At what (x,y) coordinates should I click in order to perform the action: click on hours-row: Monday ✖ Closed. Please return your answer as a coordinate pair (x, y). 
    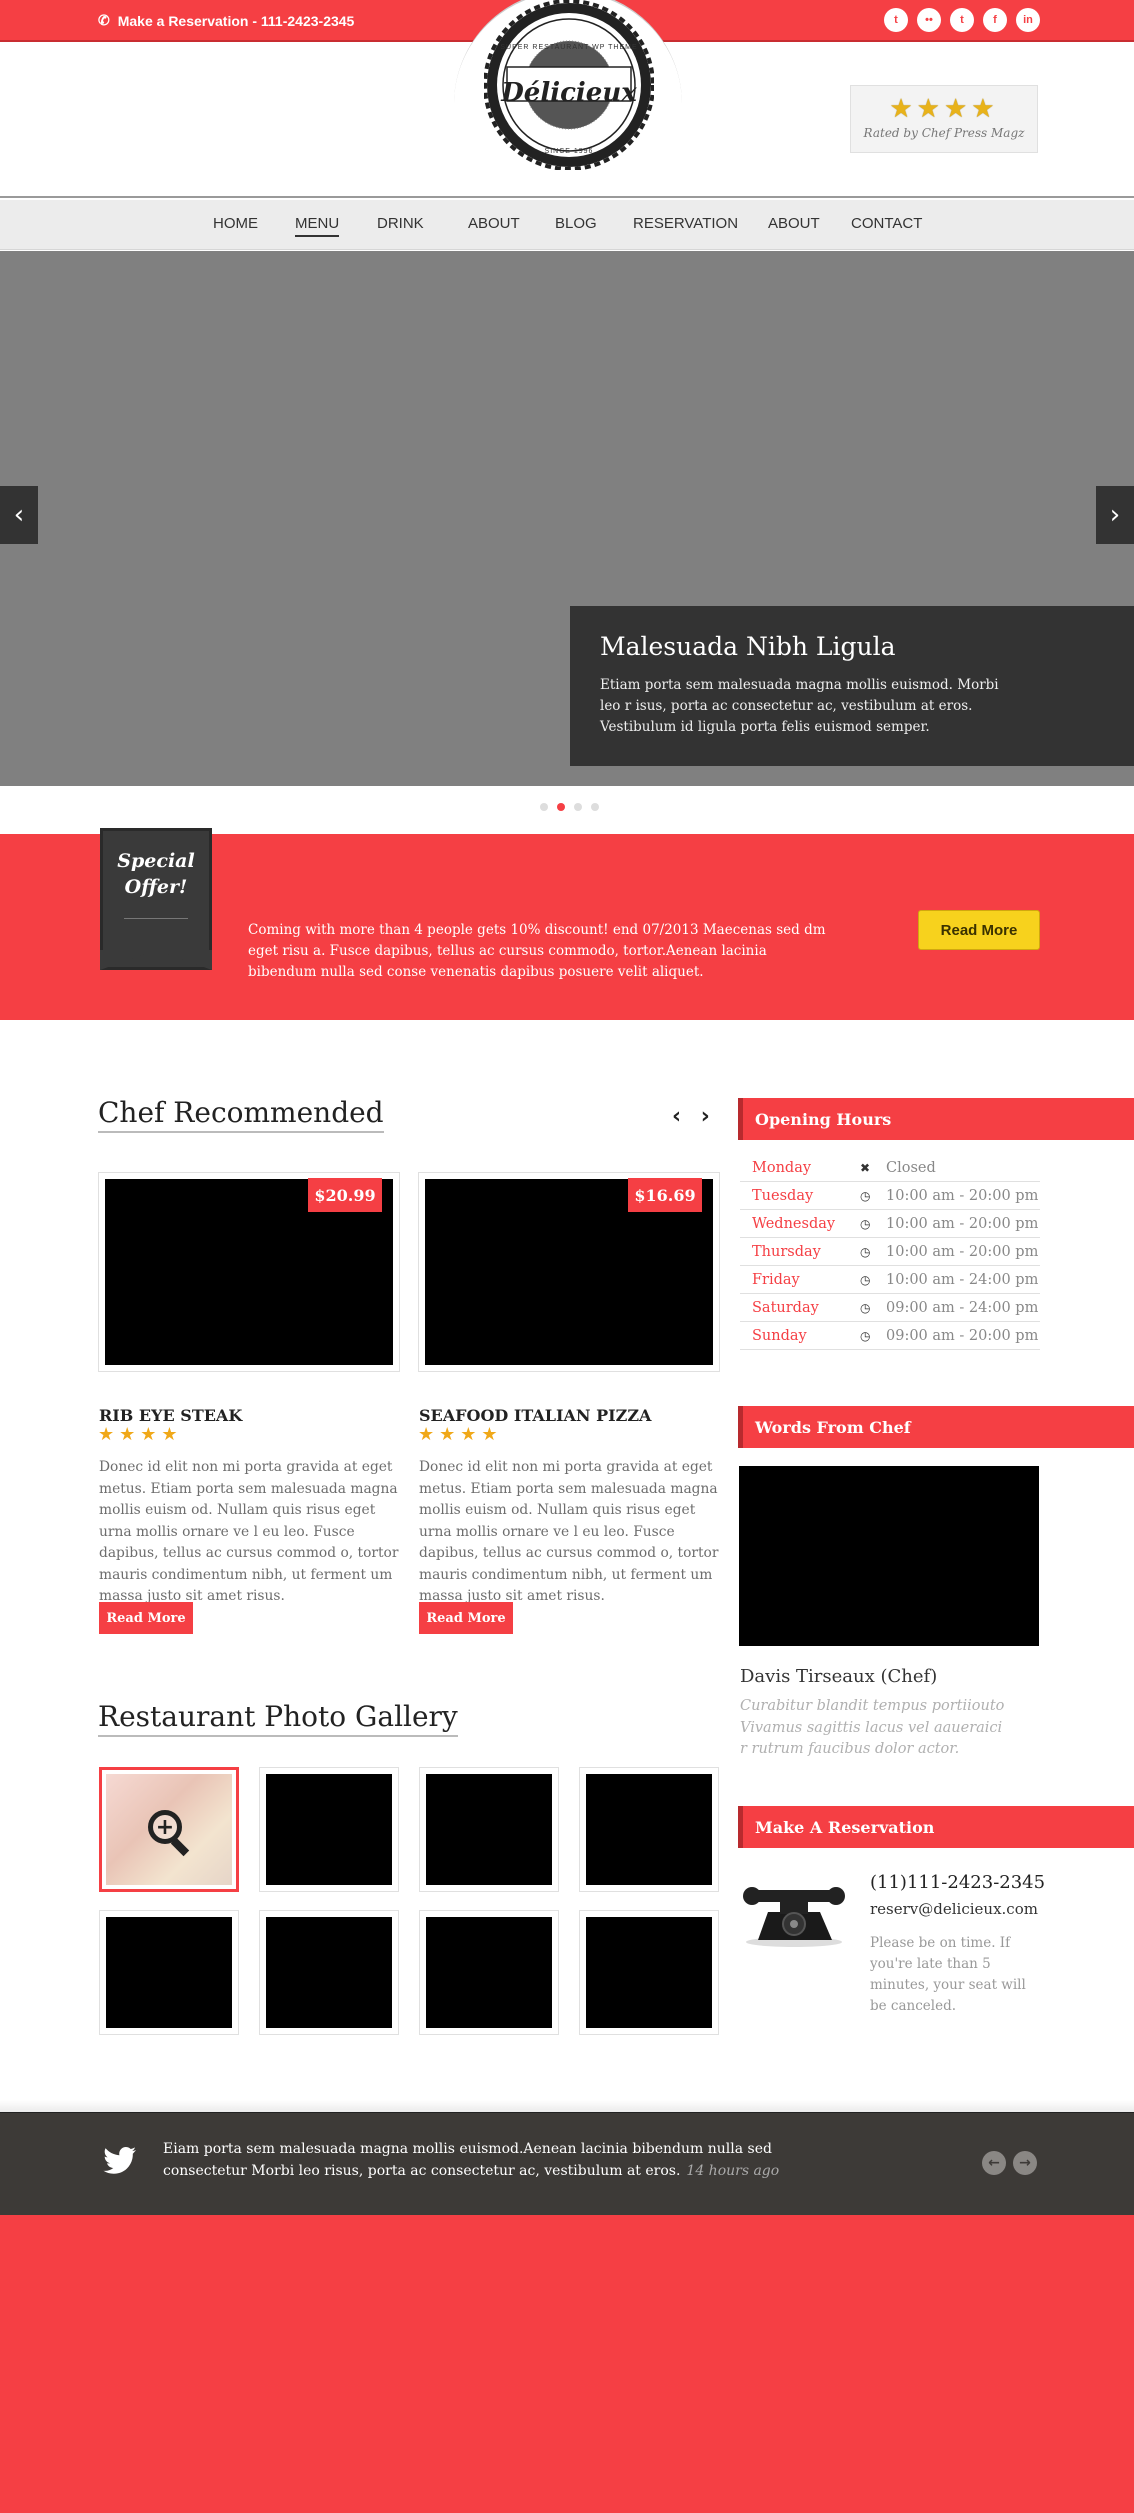
    Looking at the image, I should click on (890, 1168).